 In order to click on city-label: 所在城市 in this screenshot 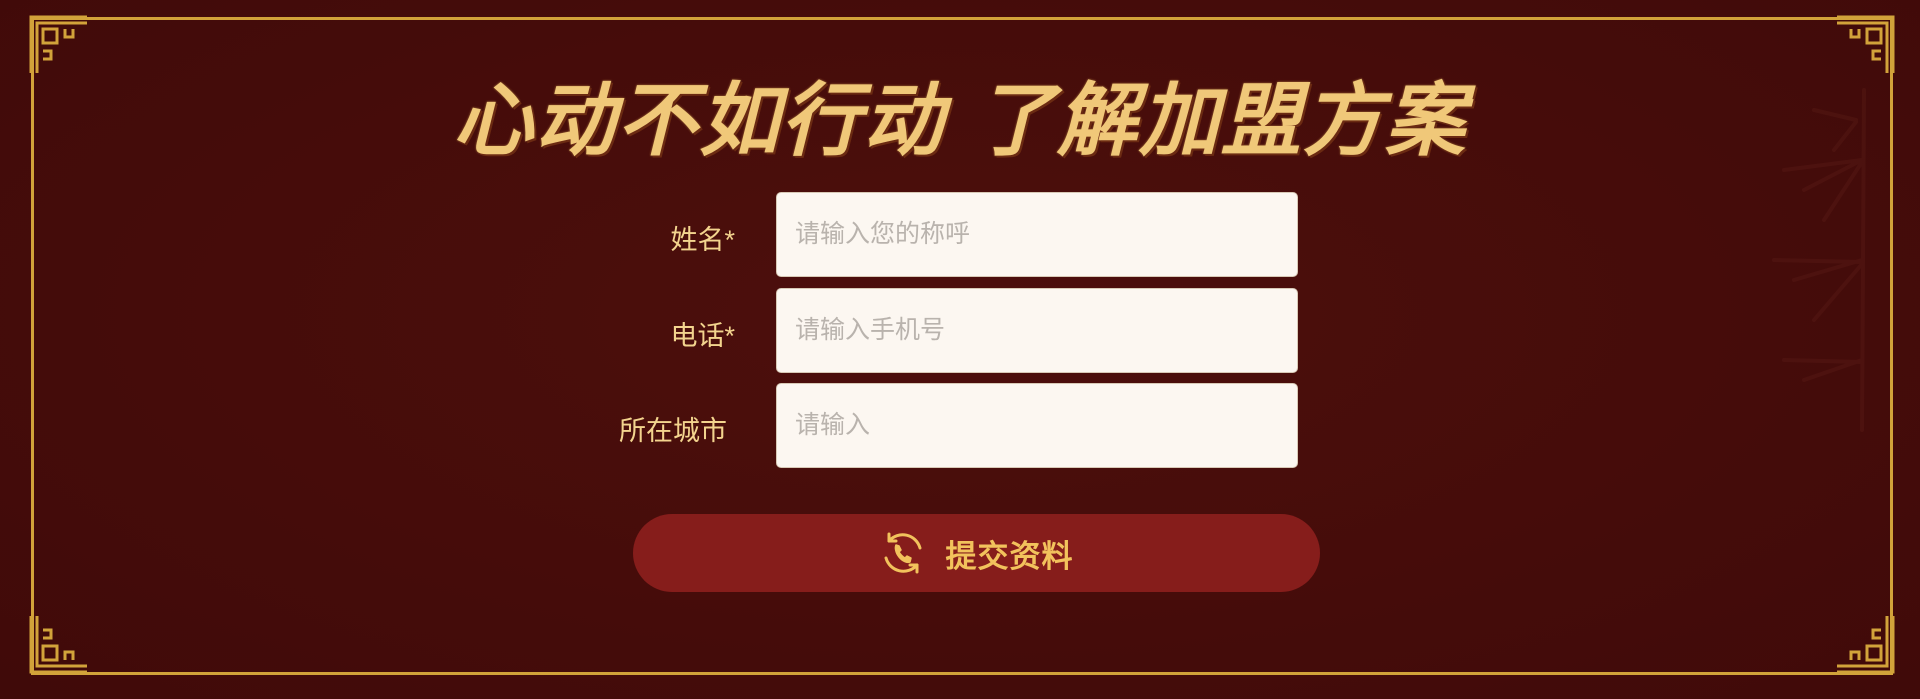, I will do `click(673, 431)`.